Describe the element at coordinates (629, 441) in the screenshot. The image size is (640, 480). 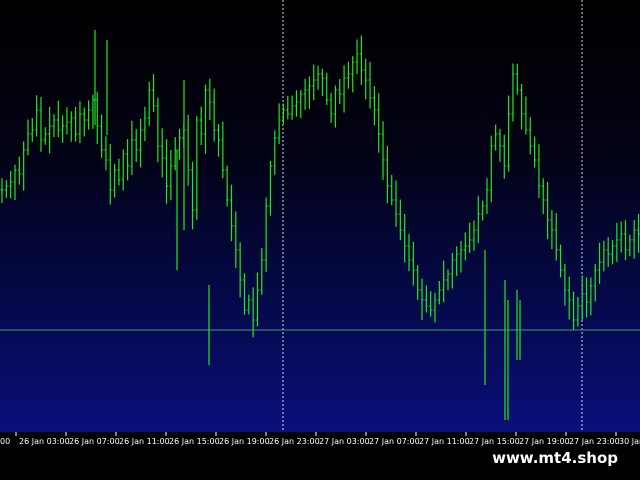
I see `time-axis-tick-label: 30 Jan` at that location.